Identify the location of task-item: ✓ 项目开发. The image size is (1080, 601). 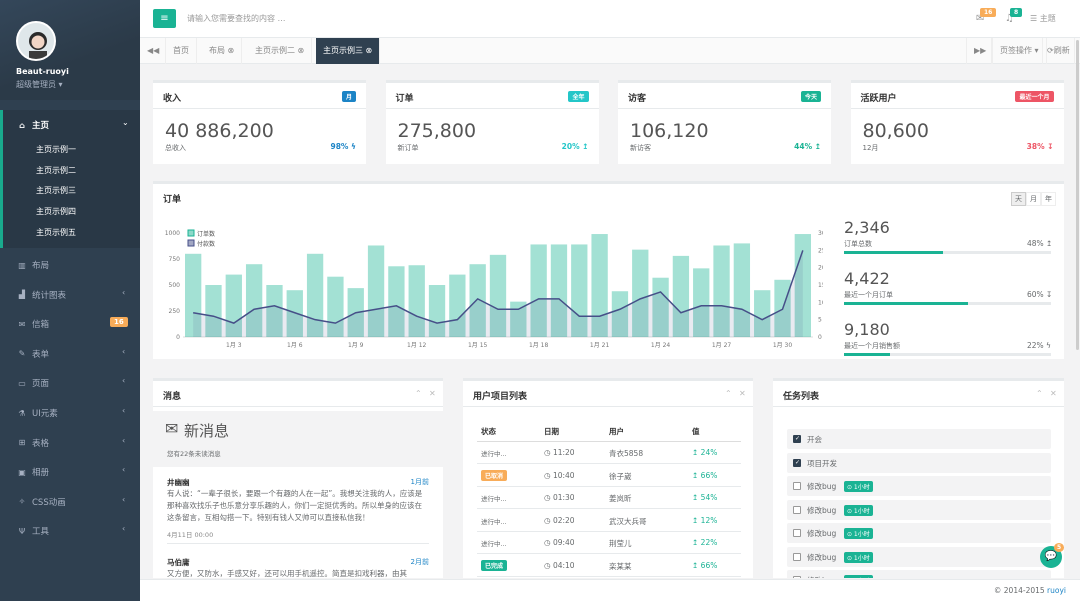
(919, 462).